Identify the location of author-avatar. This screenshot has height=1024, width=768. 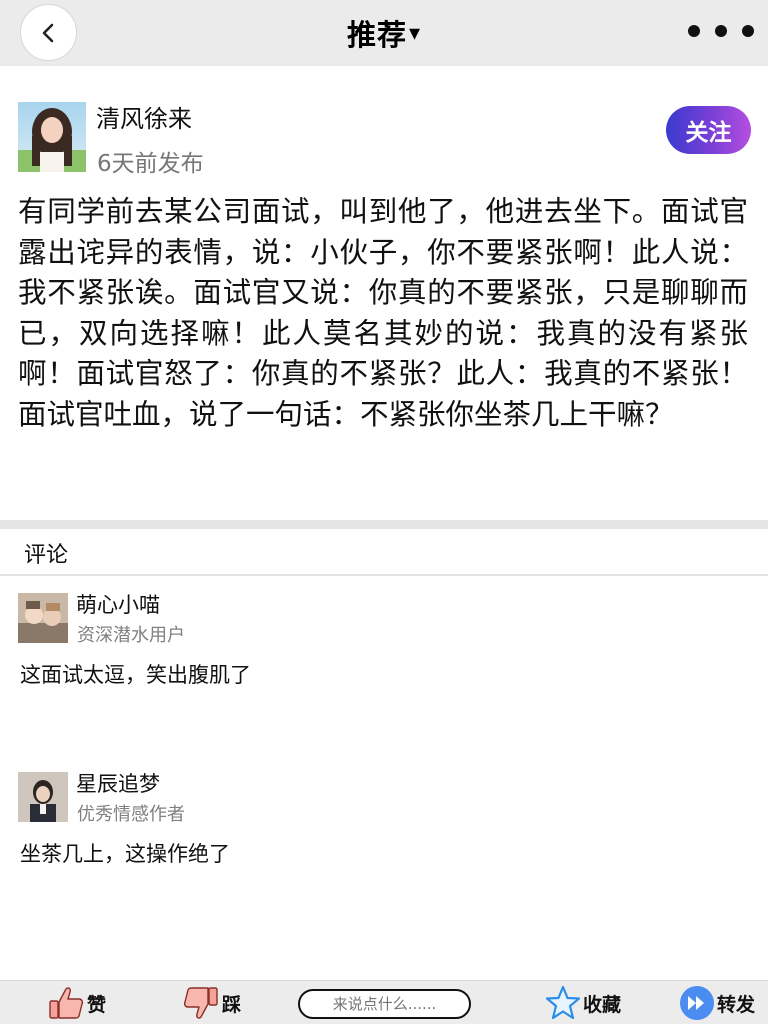
(52, 137).